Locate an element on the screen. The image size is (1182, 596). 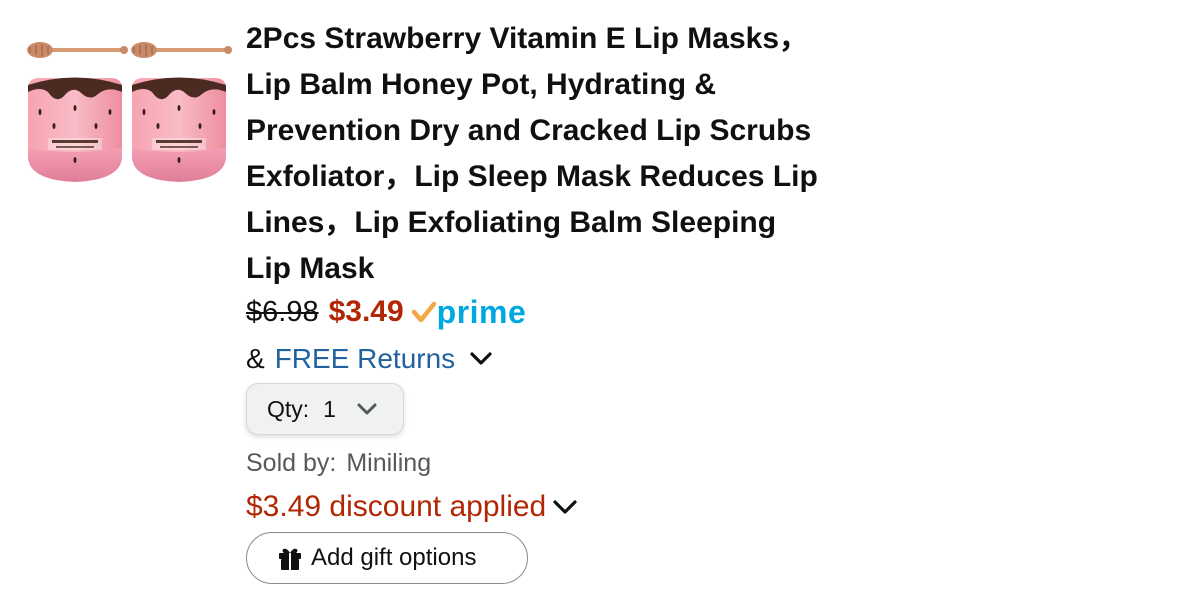
discount-text: $3.49 discount applied is located at coordinates (396, 507).